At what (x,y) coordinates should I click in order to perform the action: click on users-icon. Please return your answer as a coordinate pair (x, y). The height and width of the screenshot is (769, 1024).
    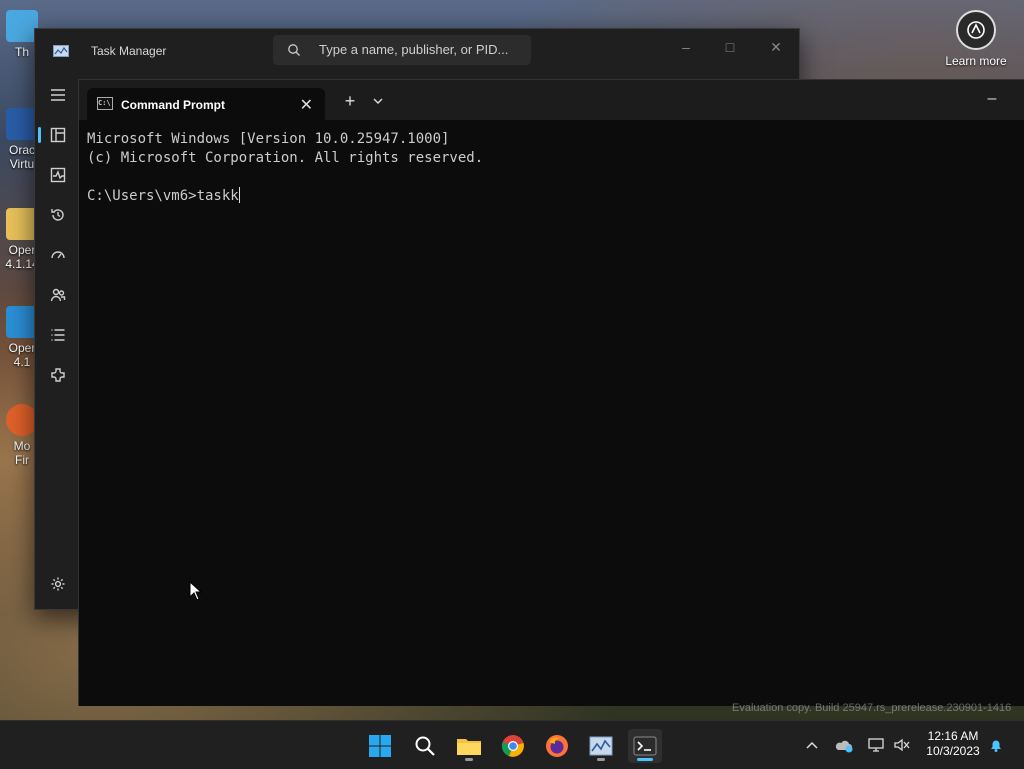
    Looking at the image, I should click on (58, 295).